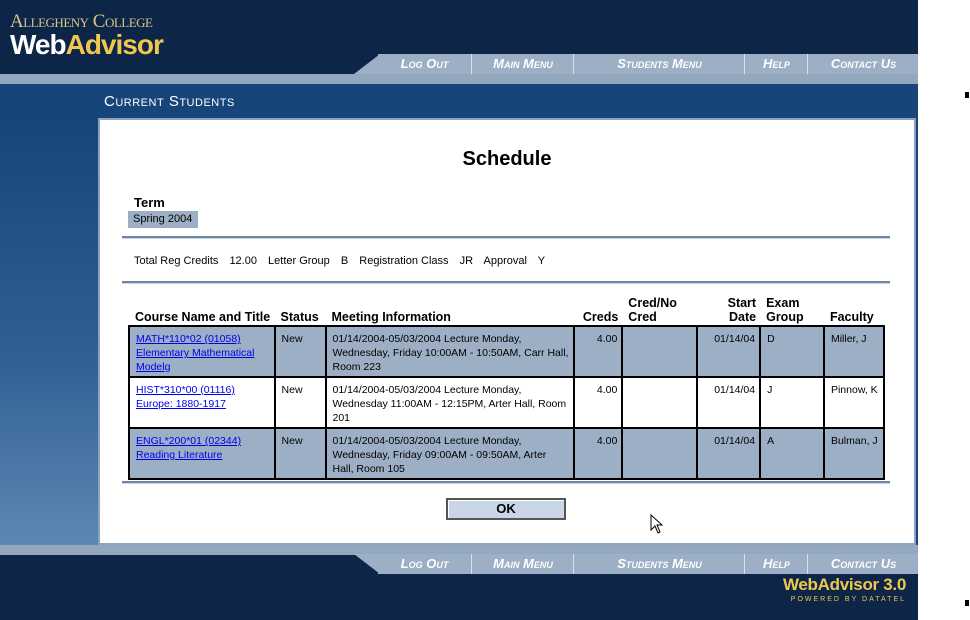 The height and width of the screenshot is (620, 970). I want to click on col-header-faculty: Faculty, so click(851, 317).